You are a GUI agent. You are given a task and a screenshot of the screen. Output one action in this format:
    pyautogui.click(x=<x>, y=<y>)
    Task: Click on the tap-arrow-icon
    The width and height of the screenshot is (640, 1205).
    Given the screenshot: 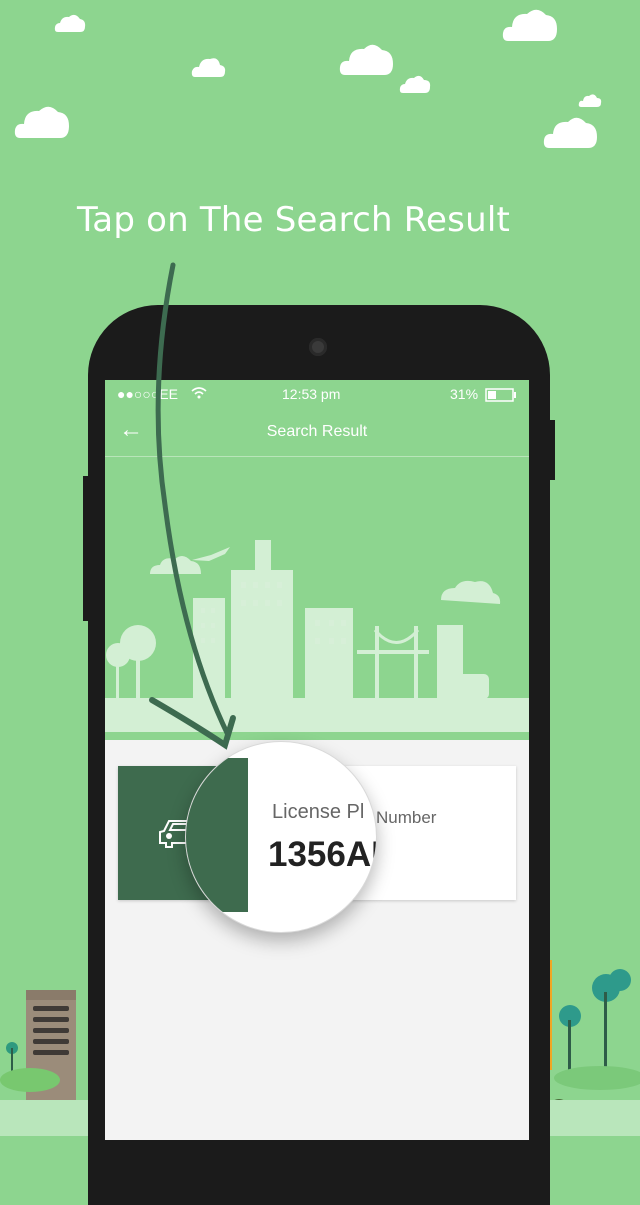 What is the action you would take?
    pyautogui.click(x=192, y=506)
    